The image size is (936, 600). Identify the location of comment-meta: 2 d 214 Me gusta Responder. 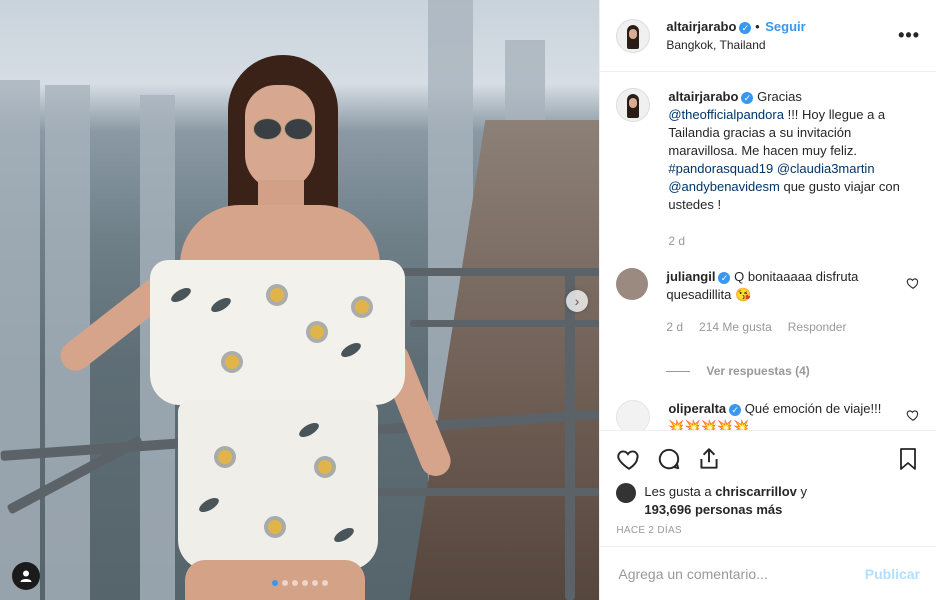
(782, 327).